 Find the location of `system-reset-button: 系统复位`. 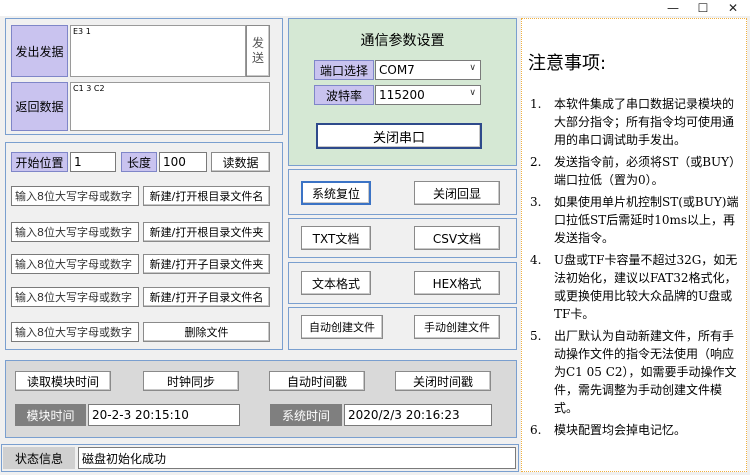

system-reset-button: 系统复位 is located at coordinates (336, 193).